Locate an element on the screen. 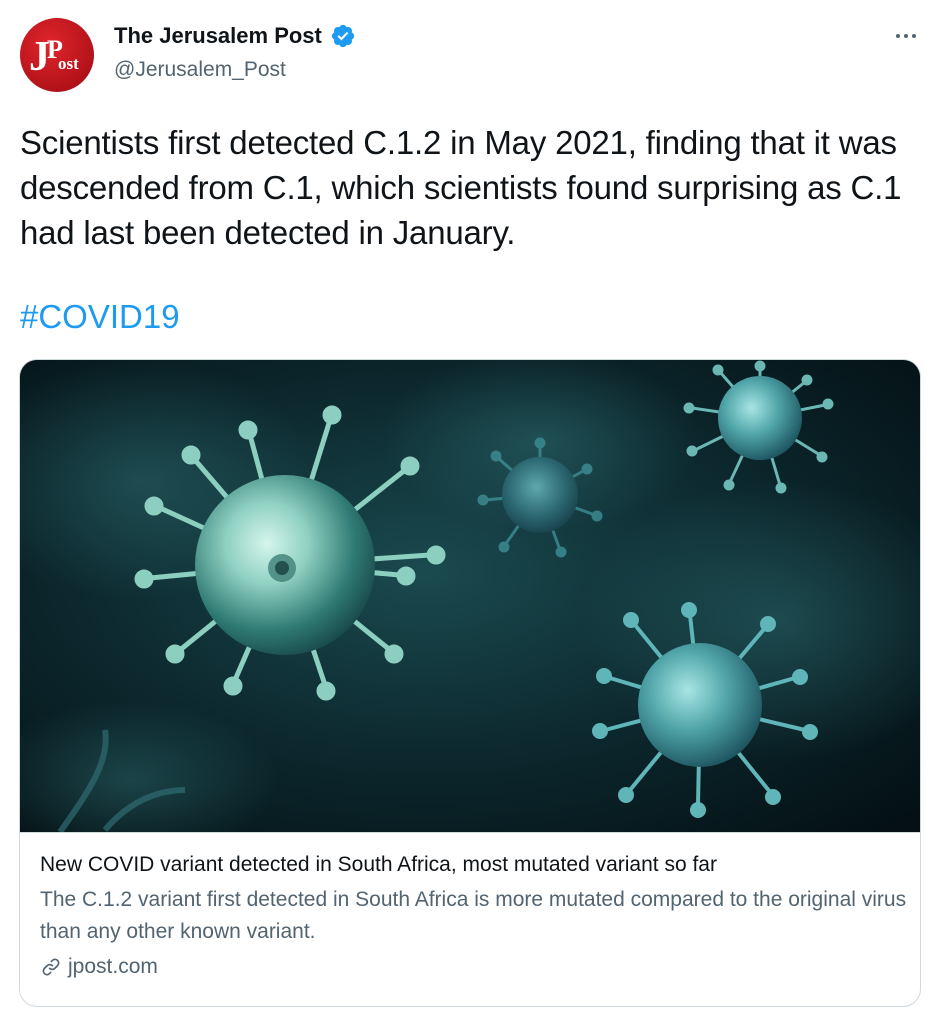 The image size is (940, 1030). link-icon is located at coordinates (51, 967).